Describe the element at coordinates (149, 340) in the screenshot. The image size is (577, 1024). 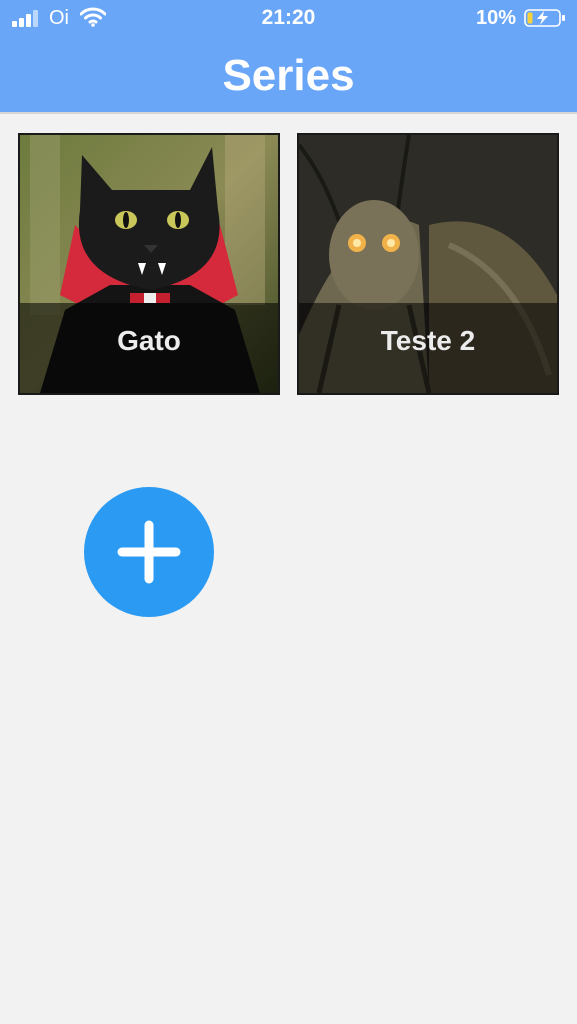
I see `series-card-label: Gato` at that location.